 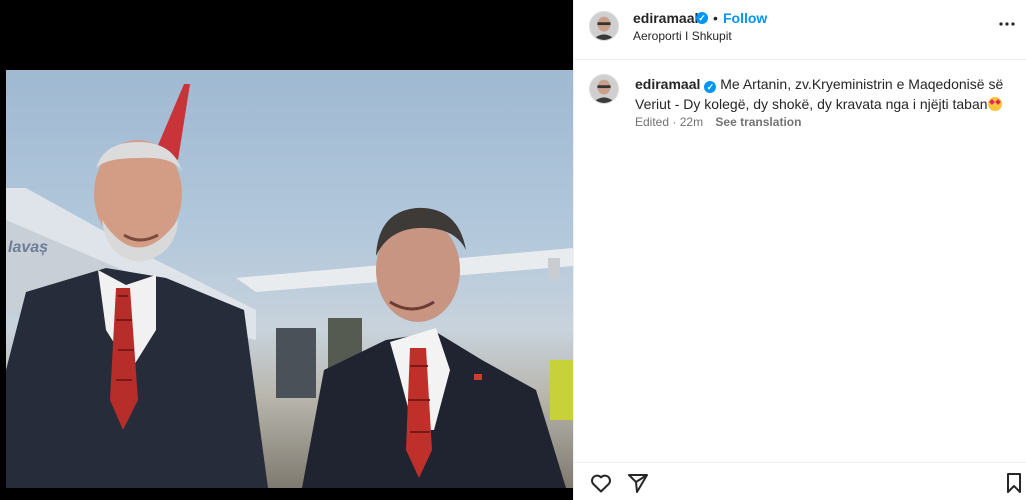 I want to click on heart-icon, so click(x=601, y=483).